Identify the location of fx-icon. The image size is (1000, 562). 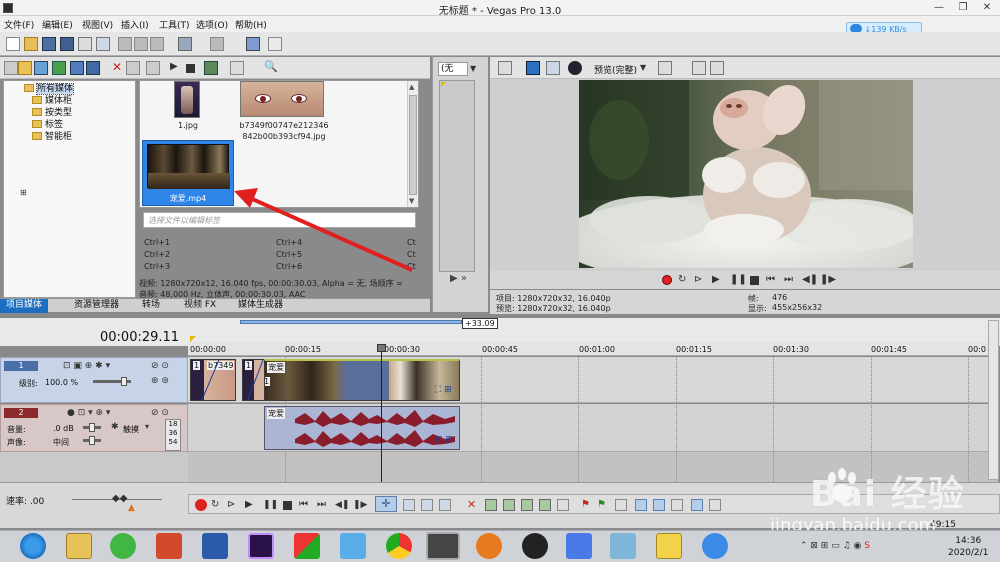
(553, 68).